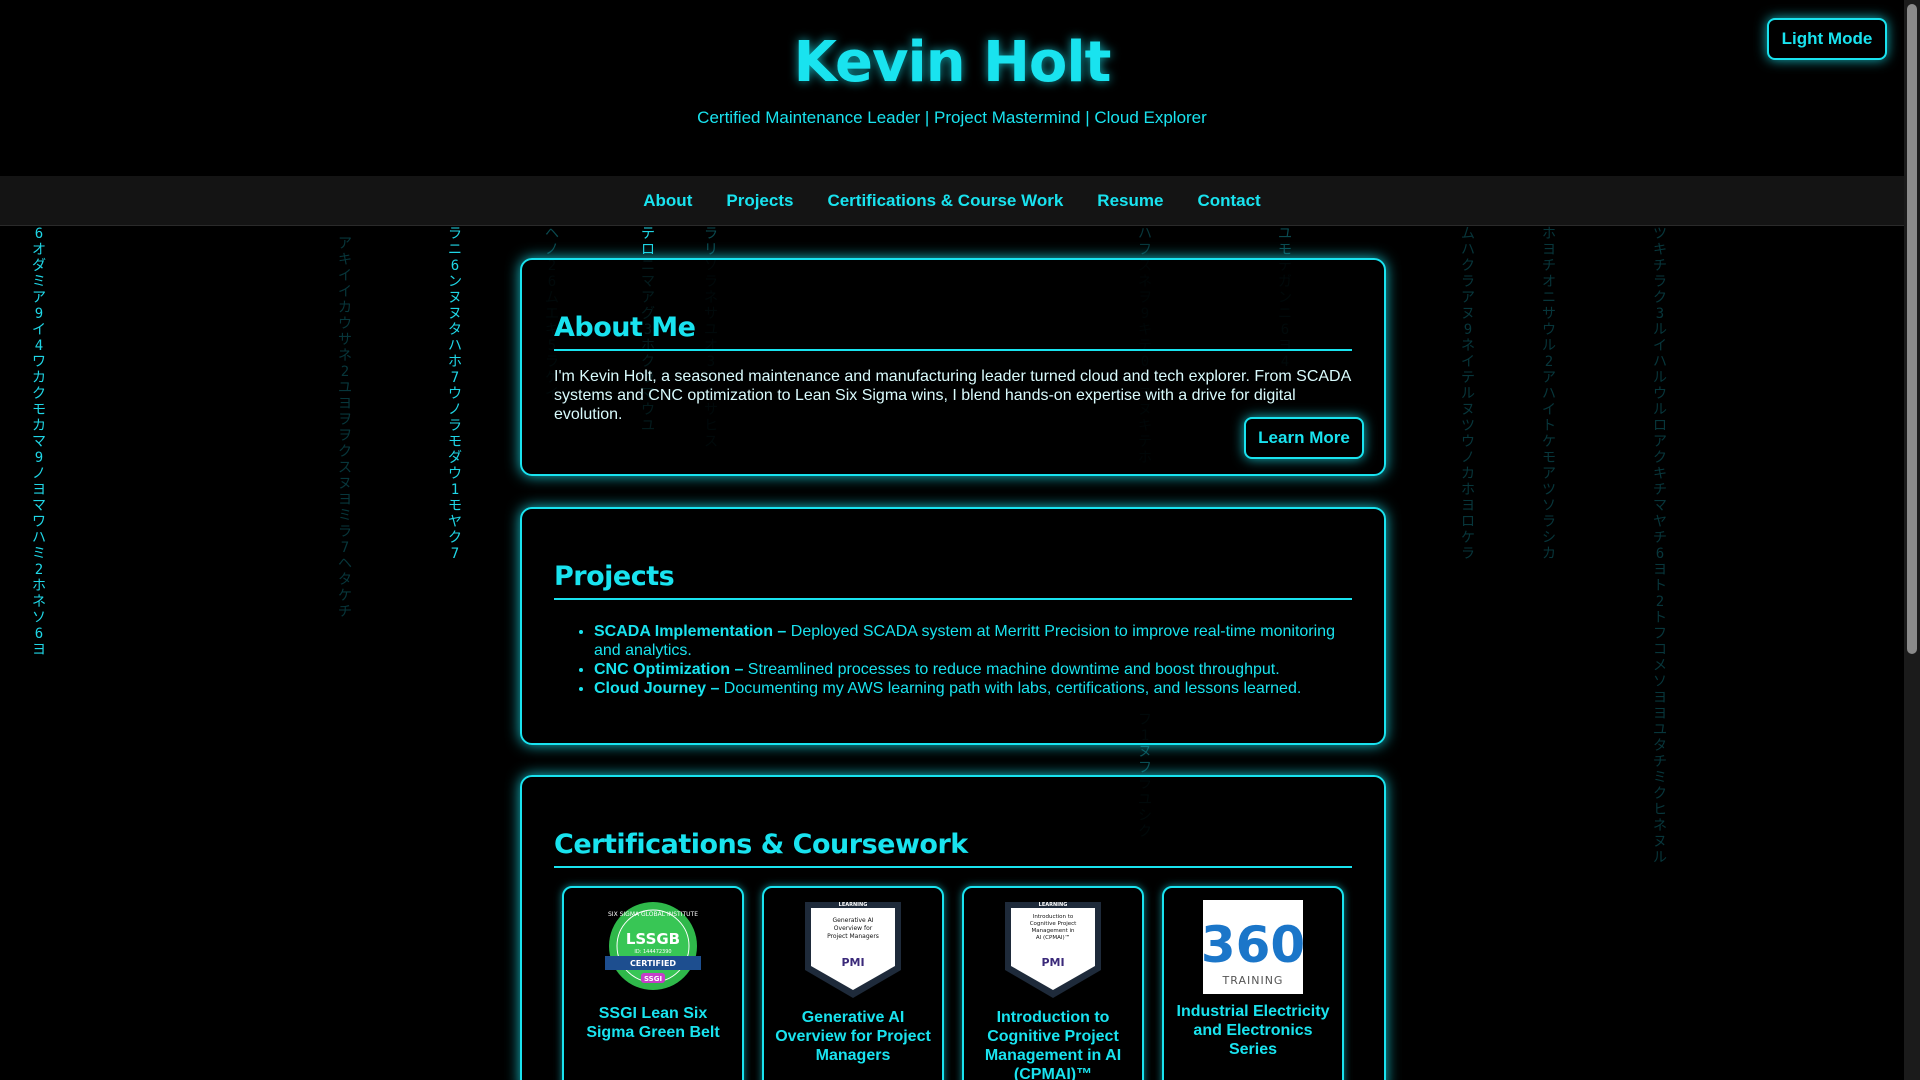  I want to click on scrollbar-thumb, so click(1912, 329).